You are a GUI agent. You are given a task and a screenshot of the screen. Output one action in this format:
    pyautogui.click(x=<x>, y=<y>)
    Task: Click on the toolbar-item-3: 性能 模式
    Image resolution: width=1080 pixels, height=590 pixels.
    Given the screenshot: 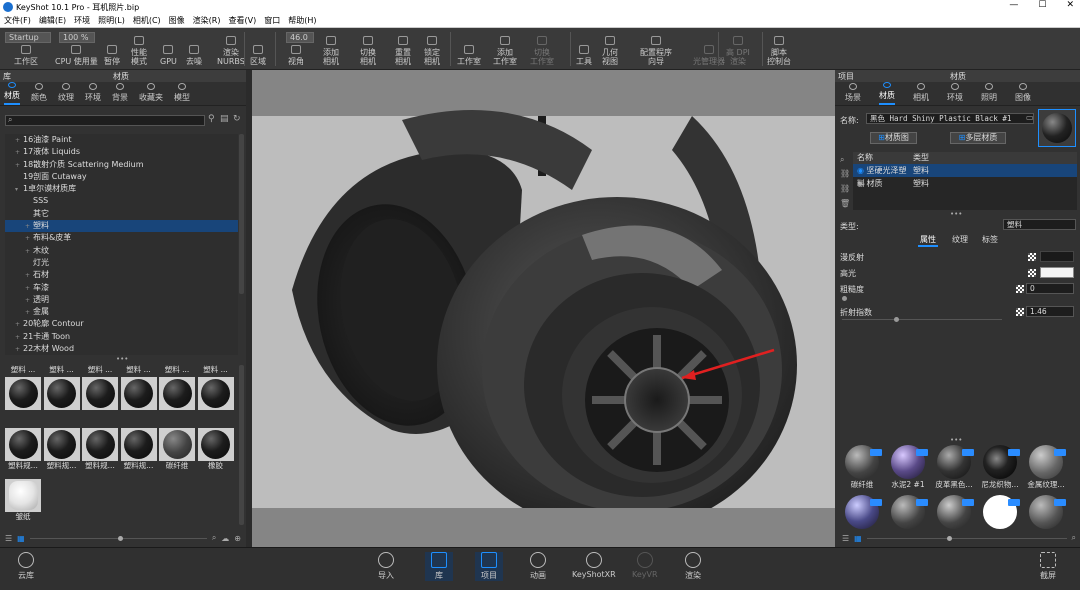 What is the action you would take?
    pyautogui.click(x=139, y=49)
    